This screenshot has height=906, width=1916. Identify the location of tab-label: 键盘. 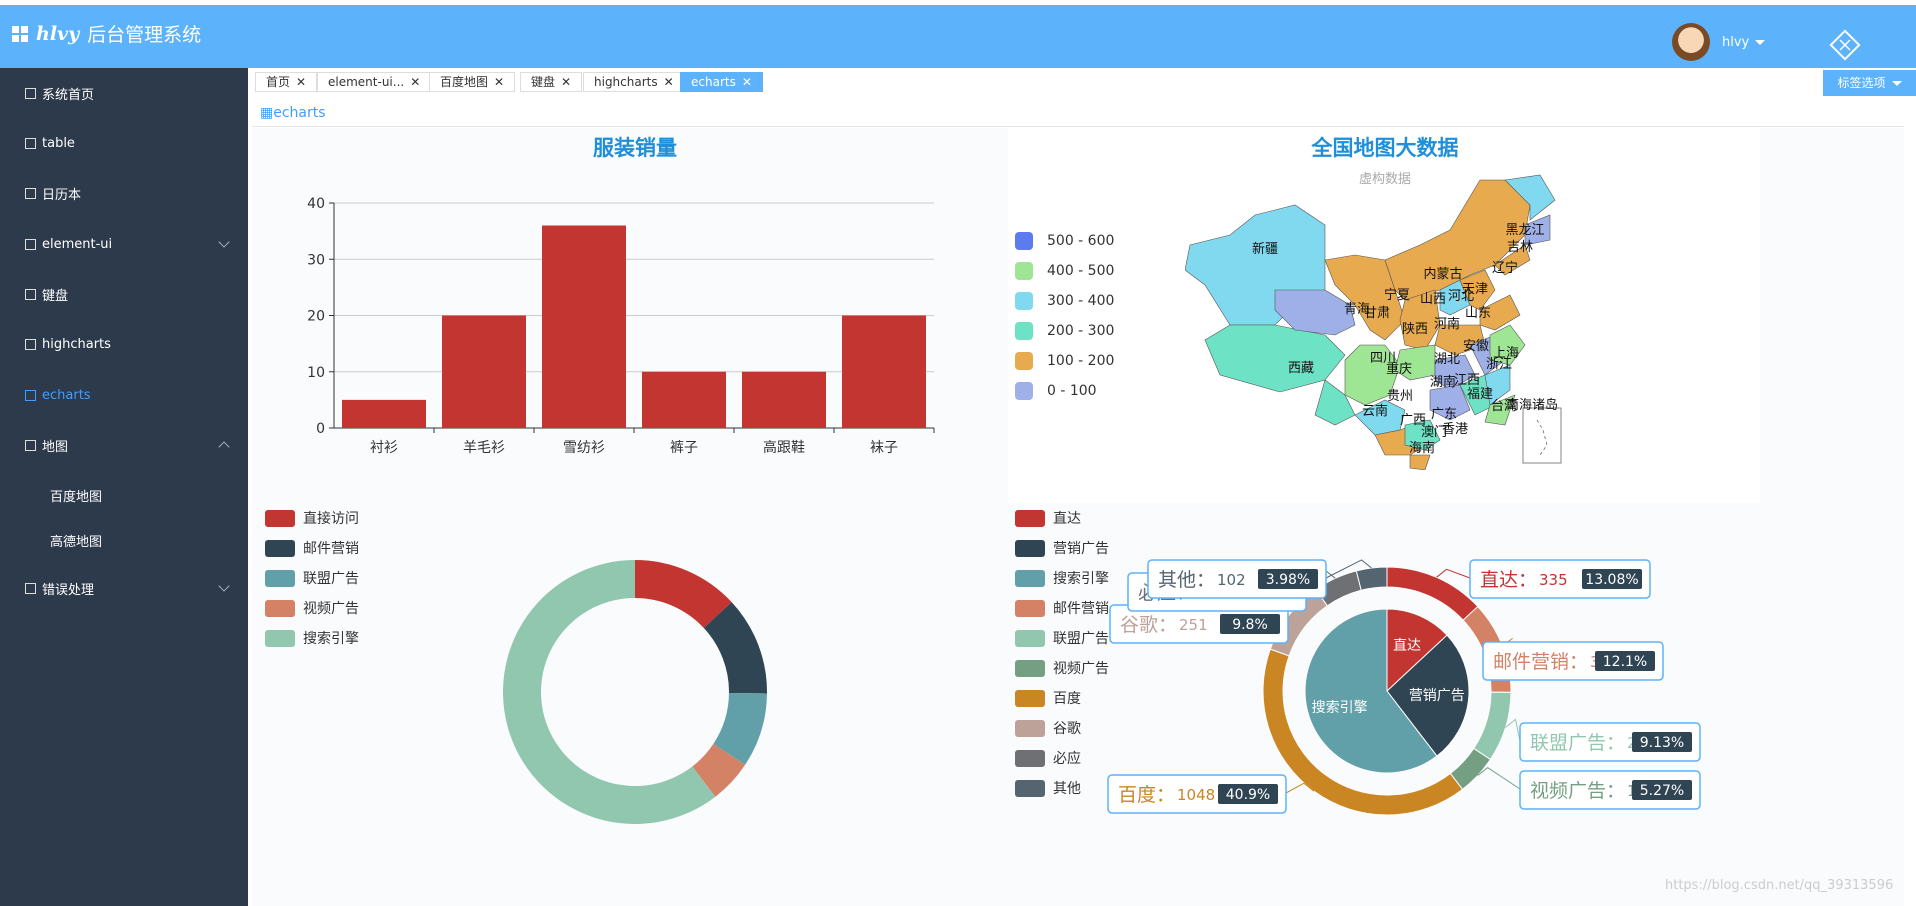
(543, 82).